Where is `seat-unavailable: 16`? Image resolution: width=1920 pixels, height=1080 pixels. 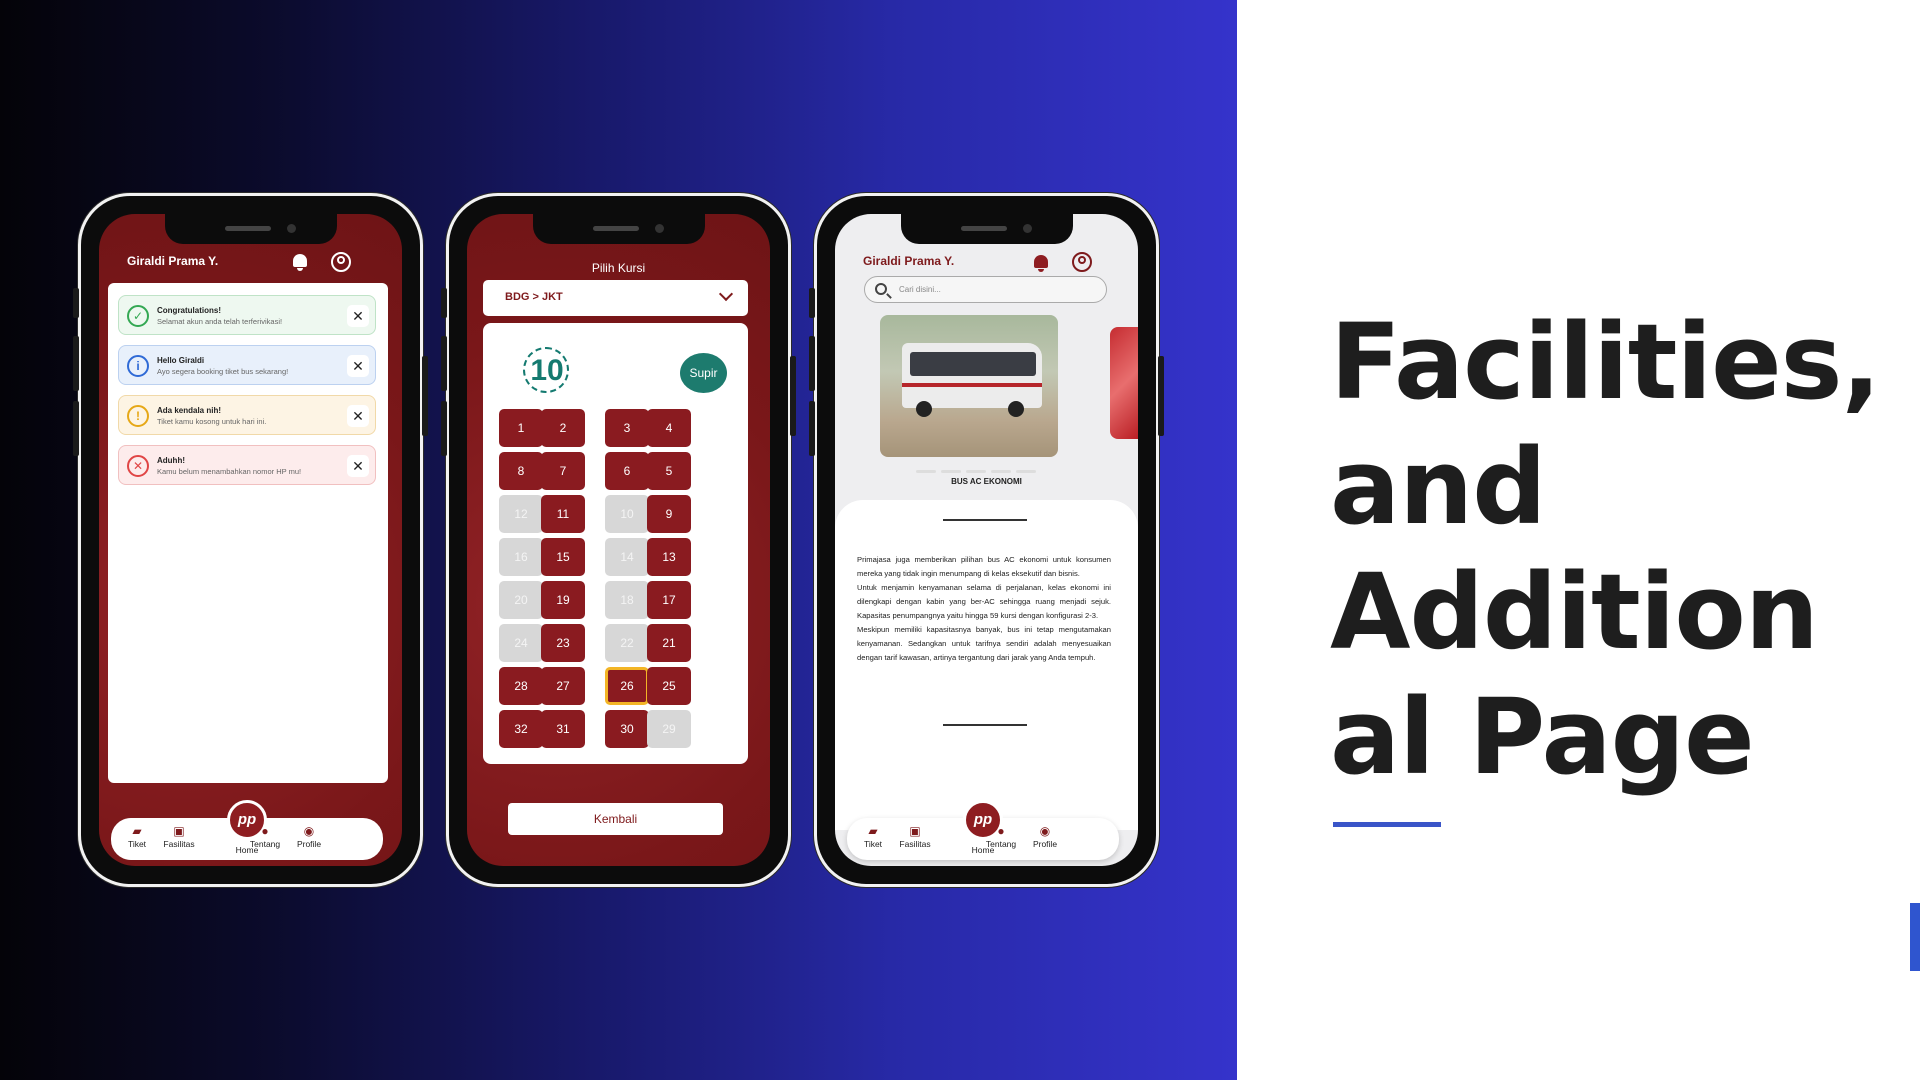
seat-unavailable: 16 is located at coordinates (521, 557).